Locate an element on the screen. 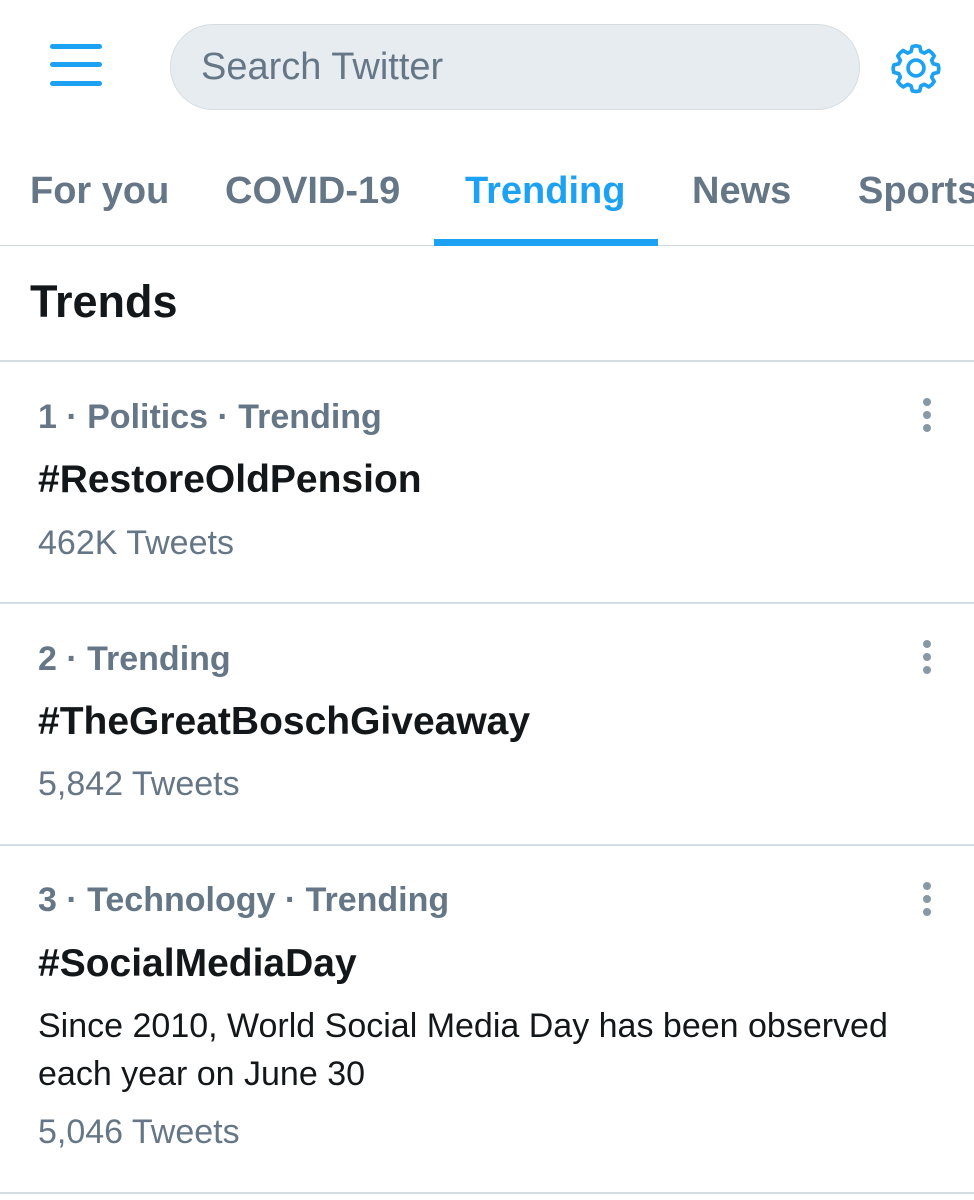 The width and height of the screenshot is (974, 1200). divider is located at coordinates (487, 1193).